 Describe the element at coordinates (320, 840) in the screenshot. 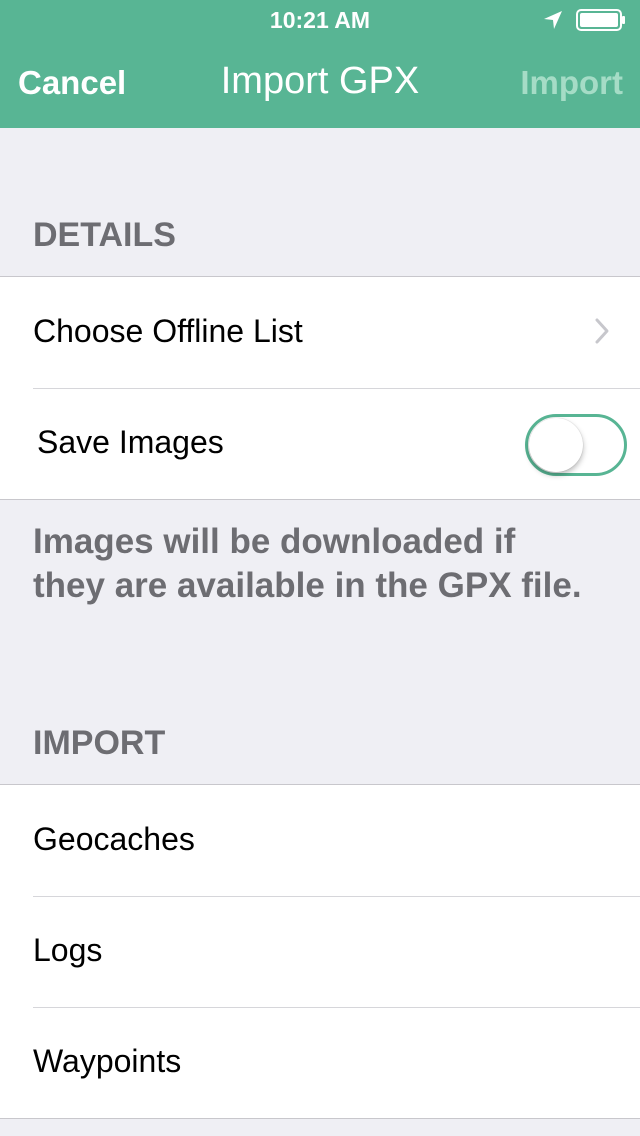

I see `import-item-geocaches: Geocaches` at that location.